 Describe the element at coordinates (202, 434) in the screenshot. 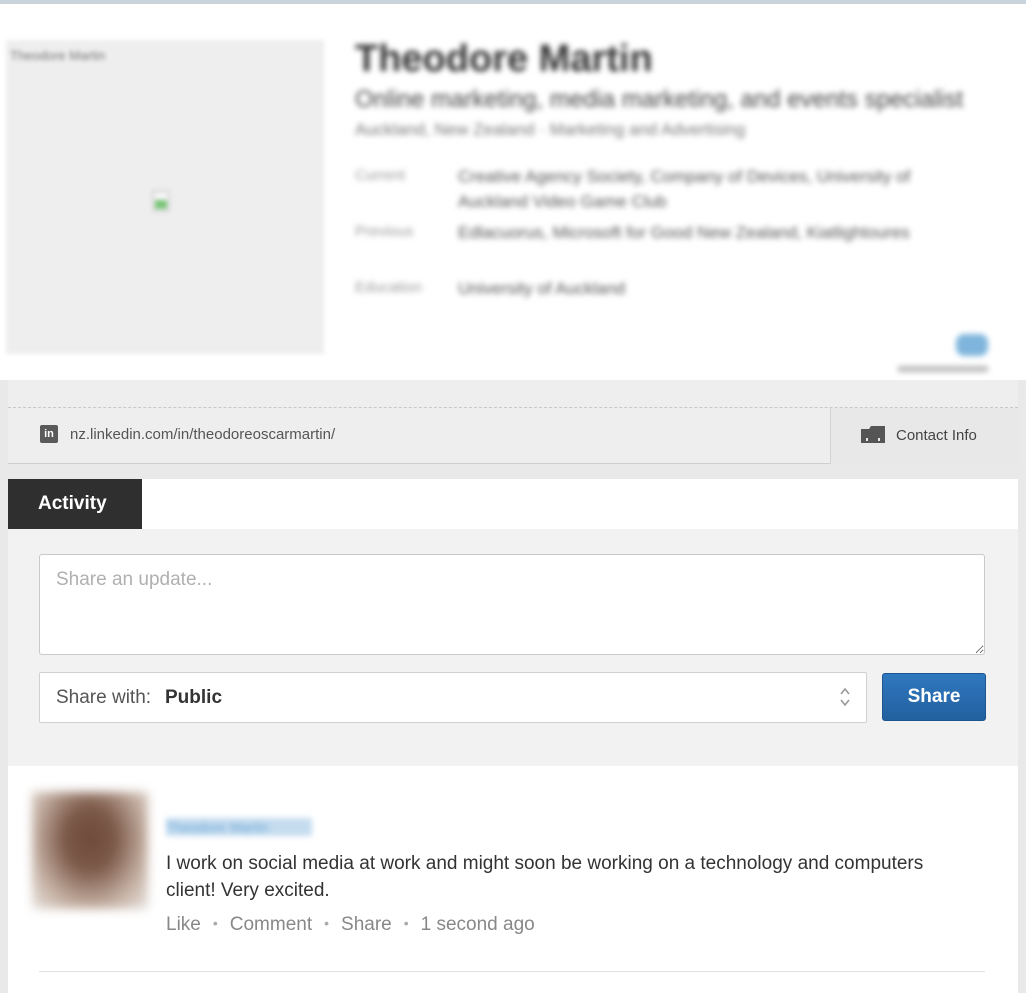

I see `public-profile-url: nz.linkedin.com/in/theodoreoscarmartin/` at that location.